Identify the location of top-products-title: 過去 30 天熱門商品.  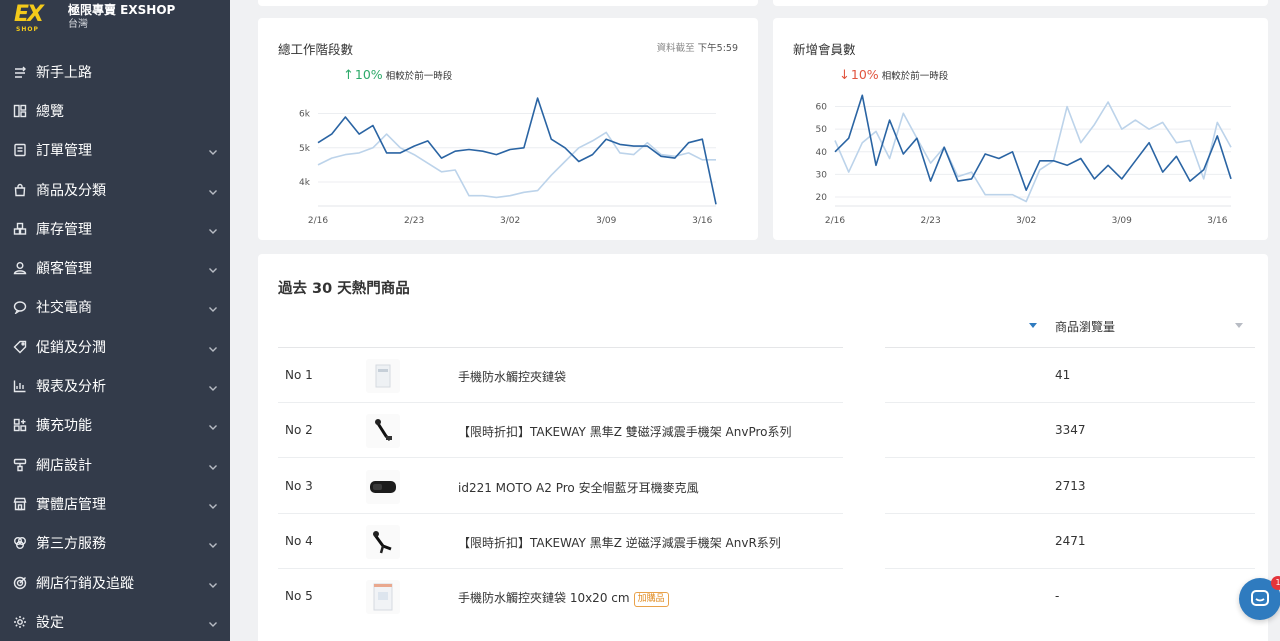
(344, 289).